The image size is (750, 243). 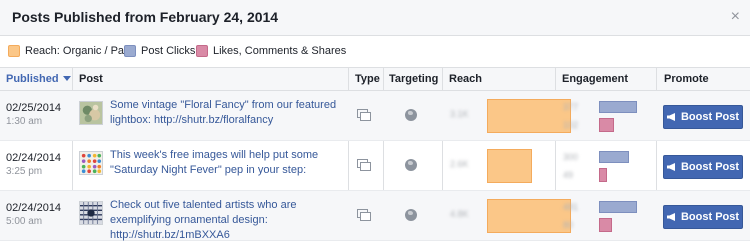 I want to click on clicks-value: 377, so click(x=571, y=107).